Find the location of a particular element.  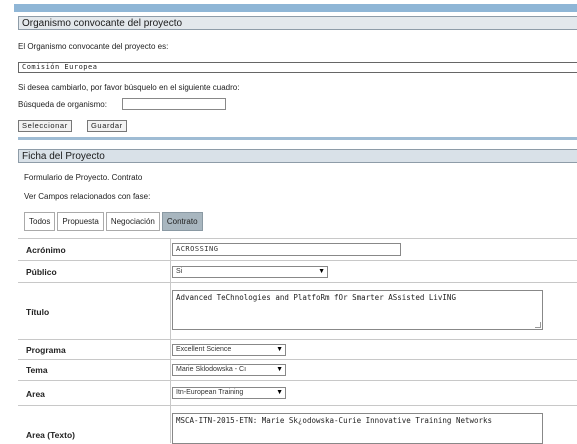

row-acronimo: Acrónimo ACROSSING is located at coordinates (297, 249).